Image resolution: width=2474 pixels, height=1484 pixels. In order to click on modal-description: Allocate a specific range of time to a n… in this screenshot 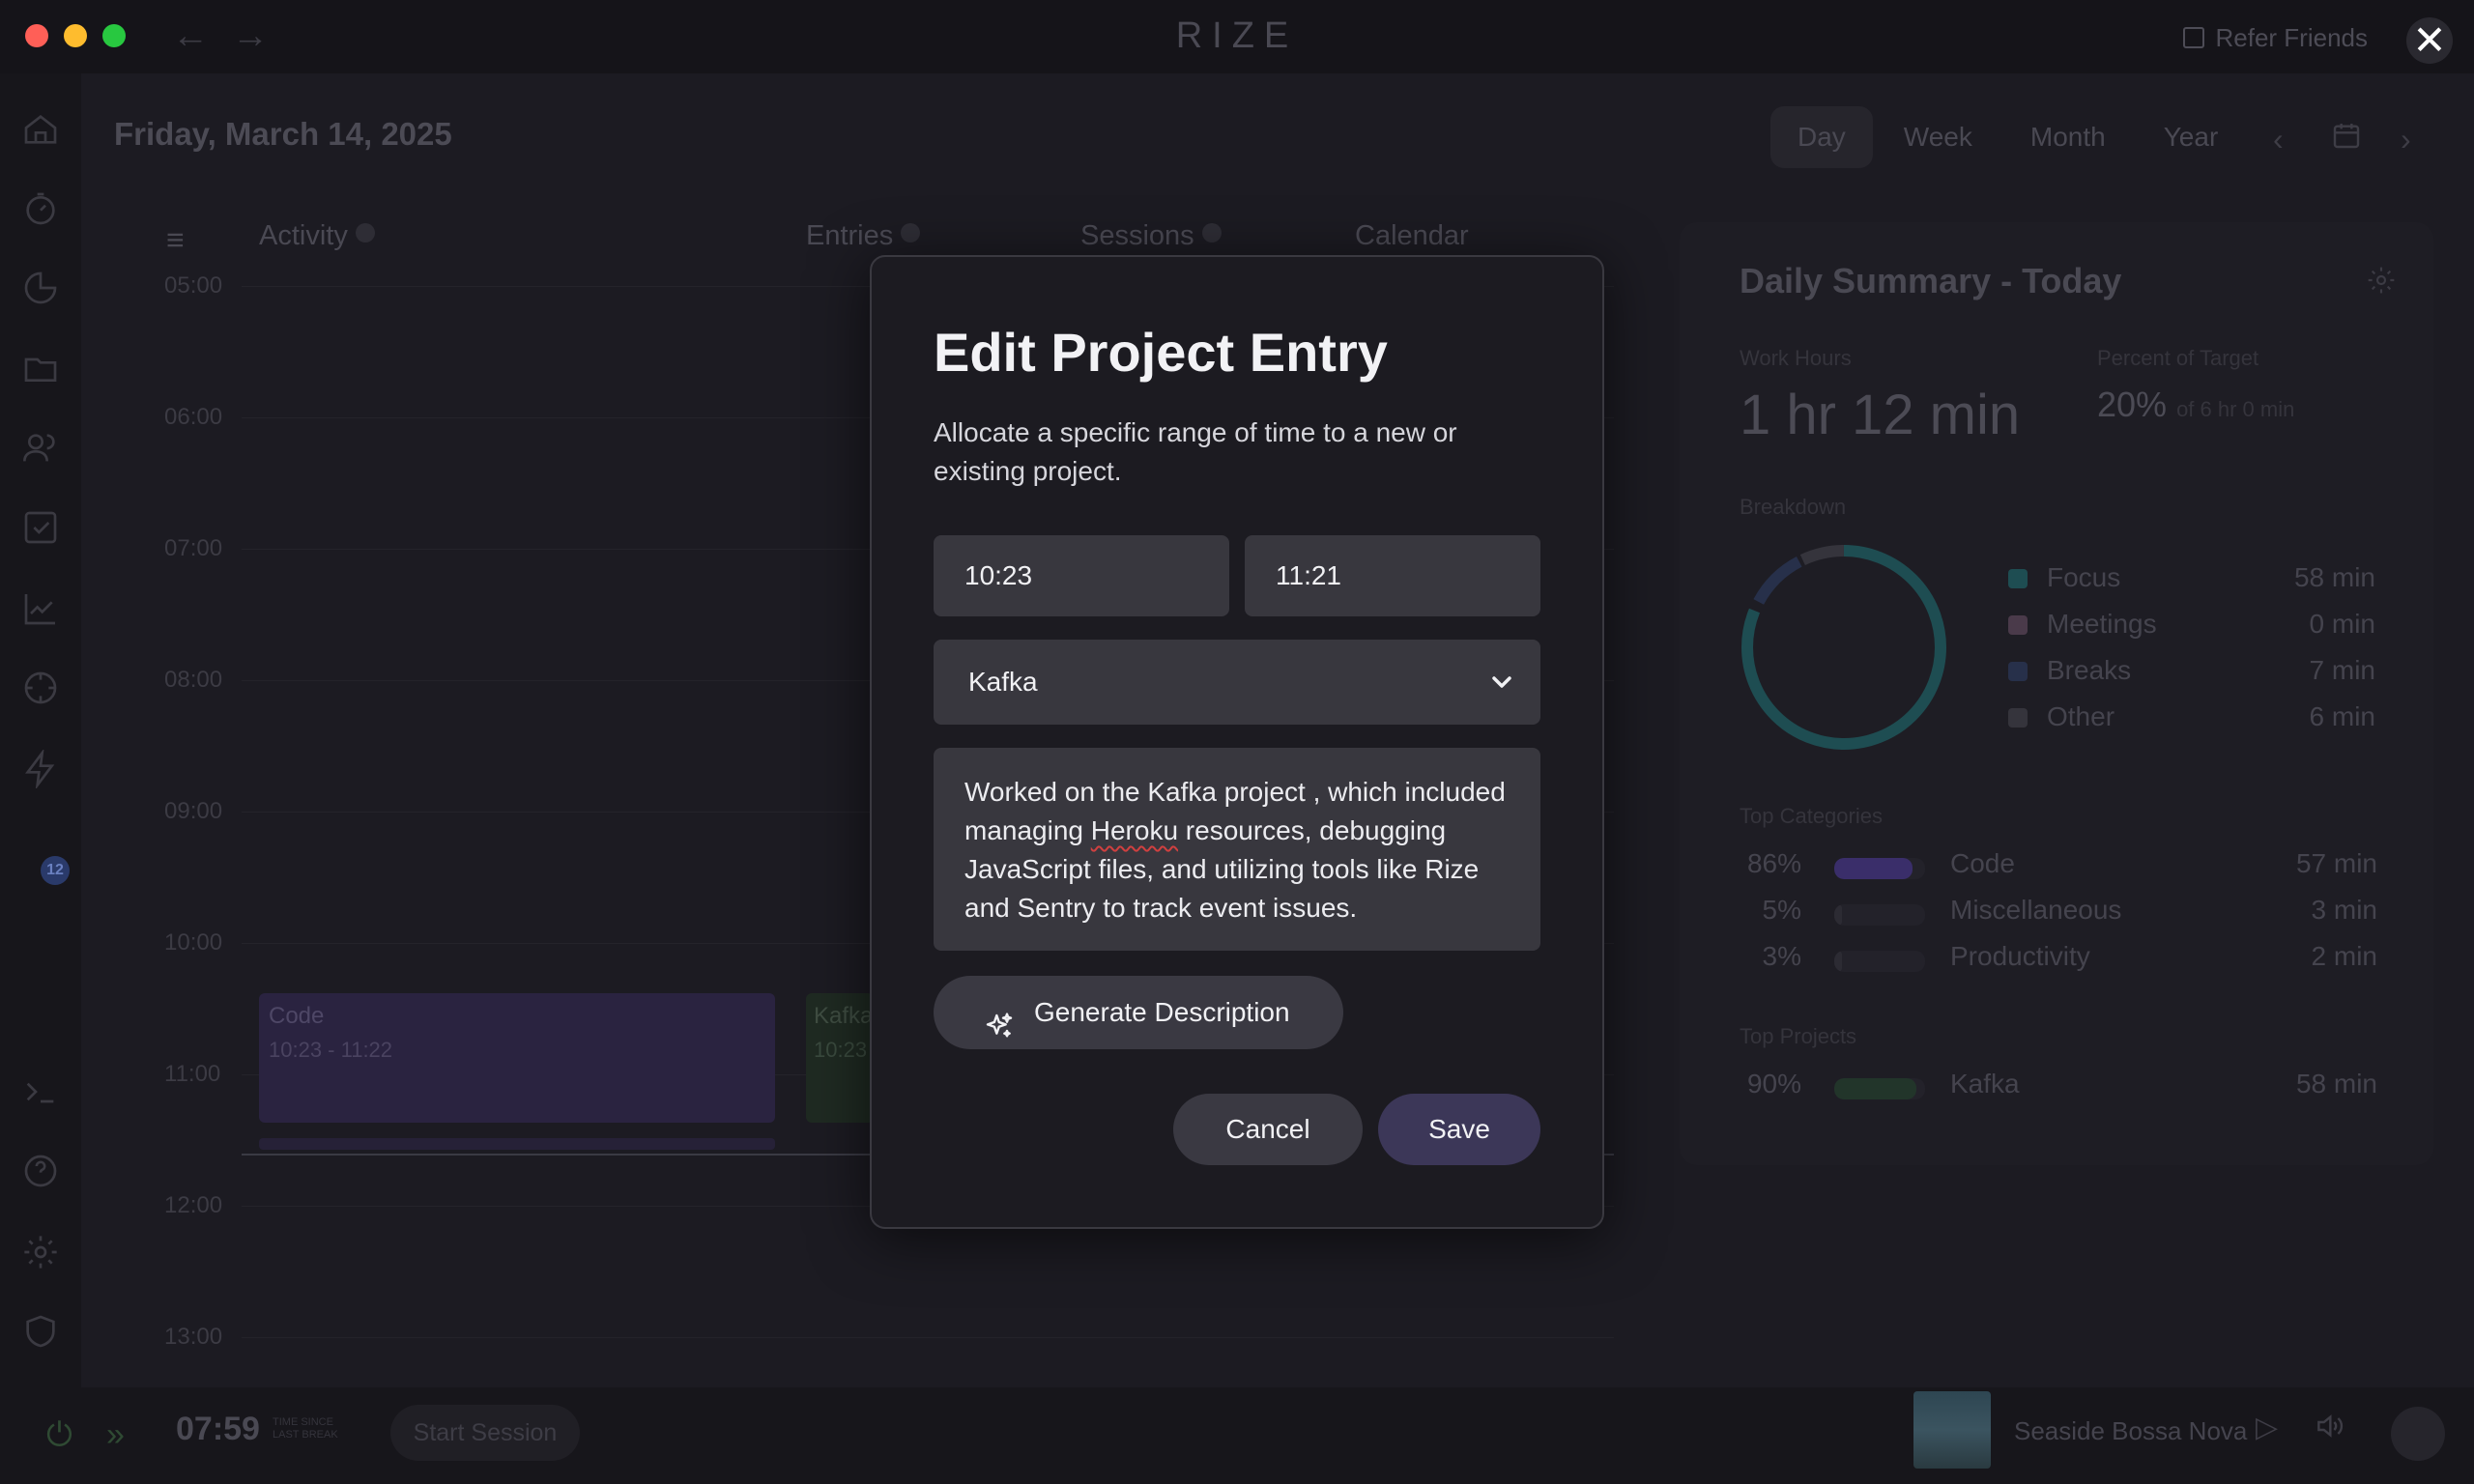, I will do `click(1195, 452)`.